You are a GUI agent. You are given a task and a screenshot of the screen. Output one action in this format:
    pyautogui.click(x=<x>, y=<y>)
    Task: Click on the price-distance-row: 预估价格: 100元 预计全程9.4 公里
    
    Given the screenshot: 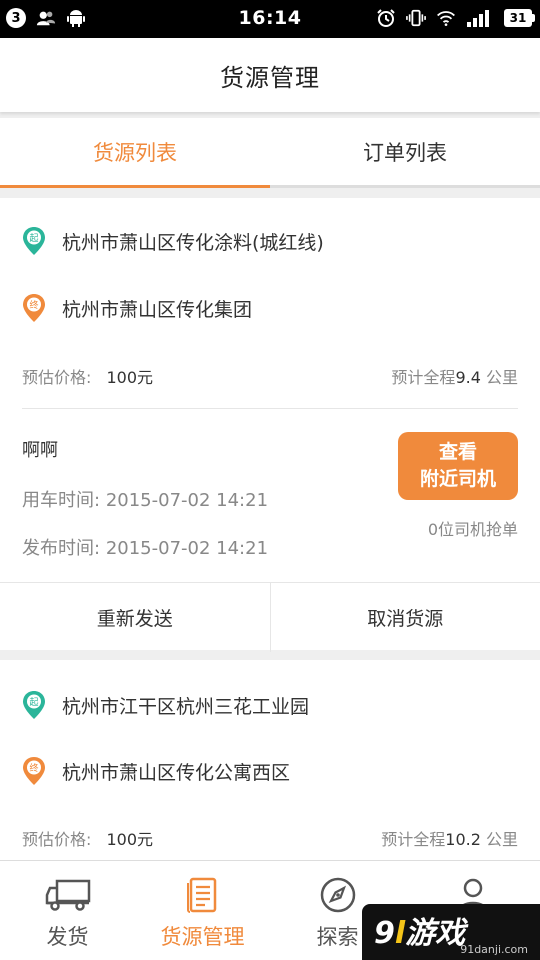 What is the action you would take?
    pyautogui.click(x=270, y=376)
    